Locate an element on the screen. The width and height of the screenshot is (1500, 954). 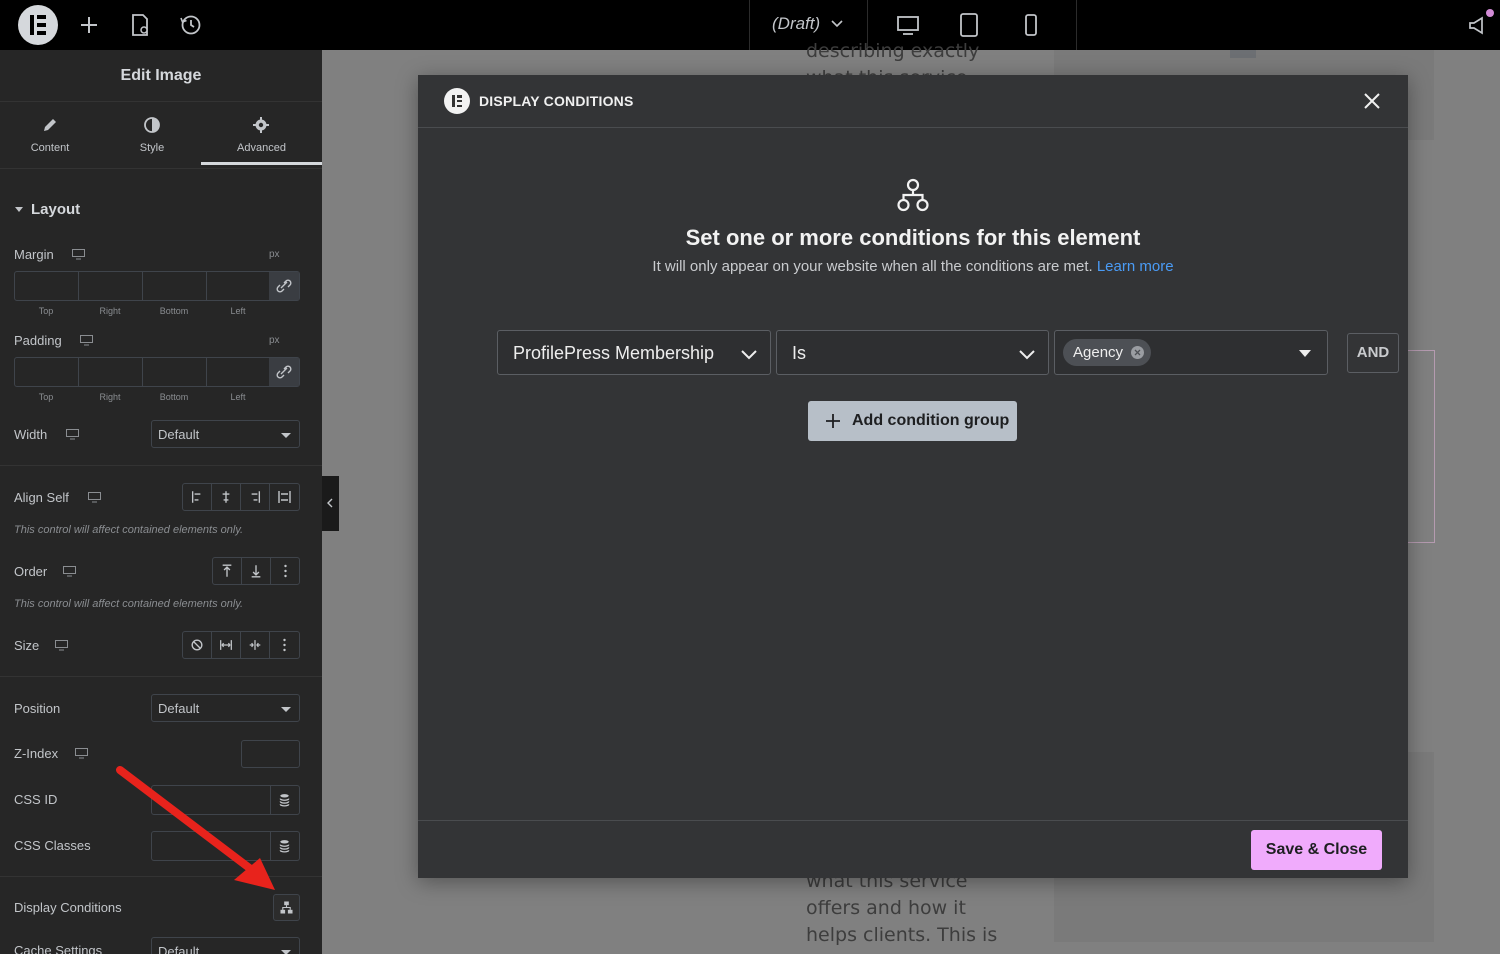
select-value: Is is located at coordinates (799, 353).